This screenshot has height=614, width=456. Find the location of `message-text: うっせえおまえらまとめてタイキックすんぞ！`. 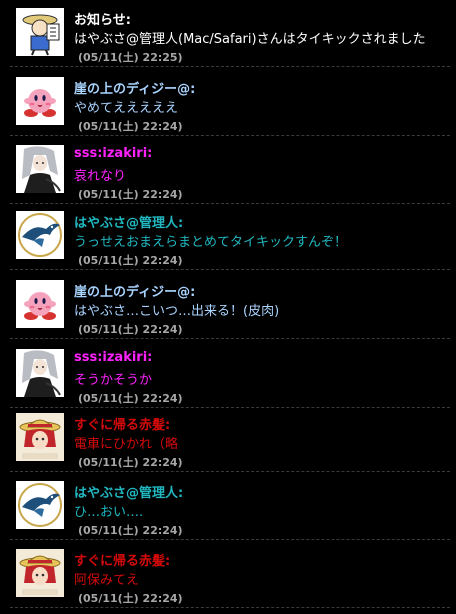

message-text: うっせえおまえらまとめてタイキックすんぞ！ is located at coordinates (211, 242).